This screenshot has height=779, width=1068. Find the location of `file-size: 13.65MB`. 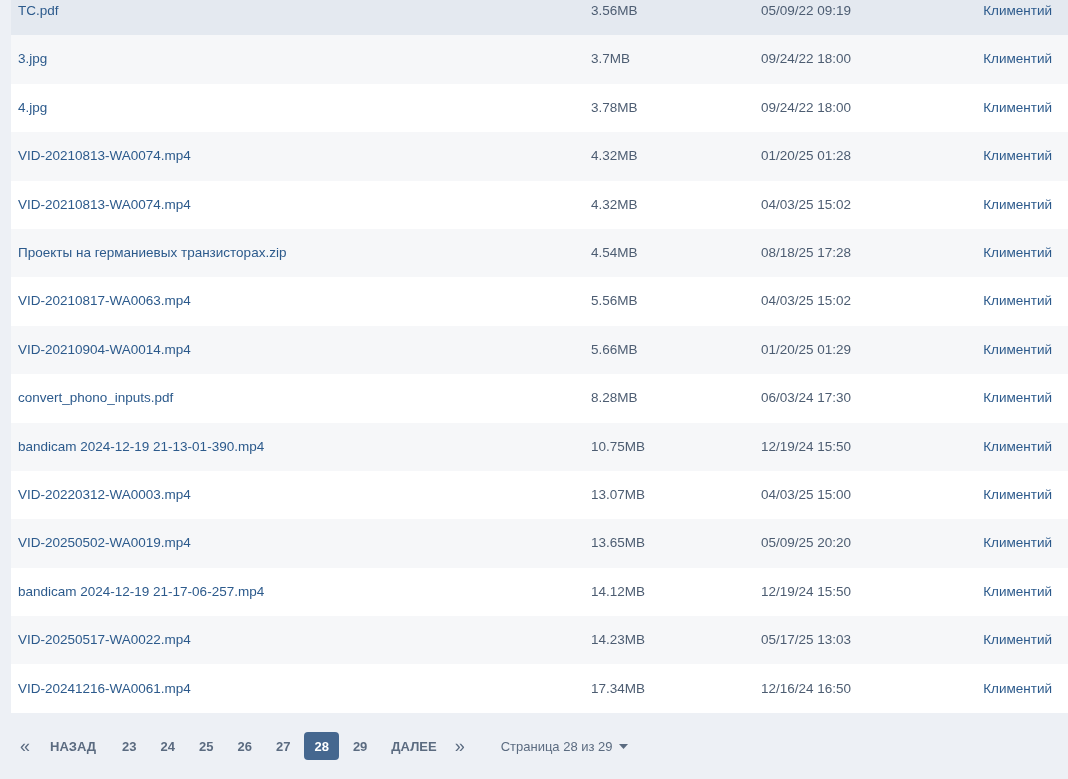

file-size: 13.65MB is located at coordinates (619, 543).